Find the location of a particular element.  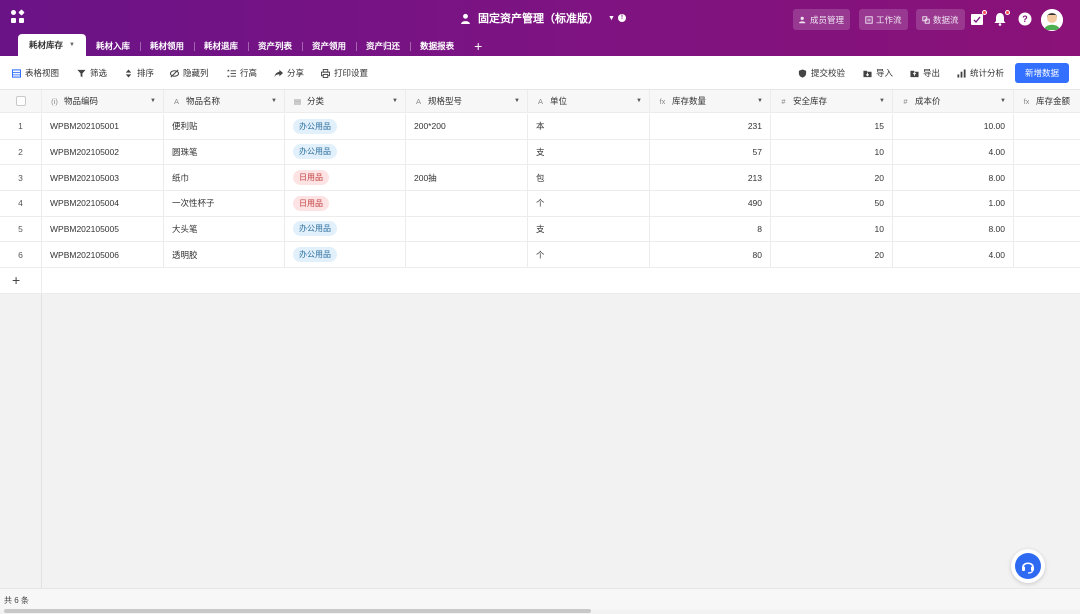

column-header-item-code: (i) 物品编码 ▼ is located at coordinates (103, 101).